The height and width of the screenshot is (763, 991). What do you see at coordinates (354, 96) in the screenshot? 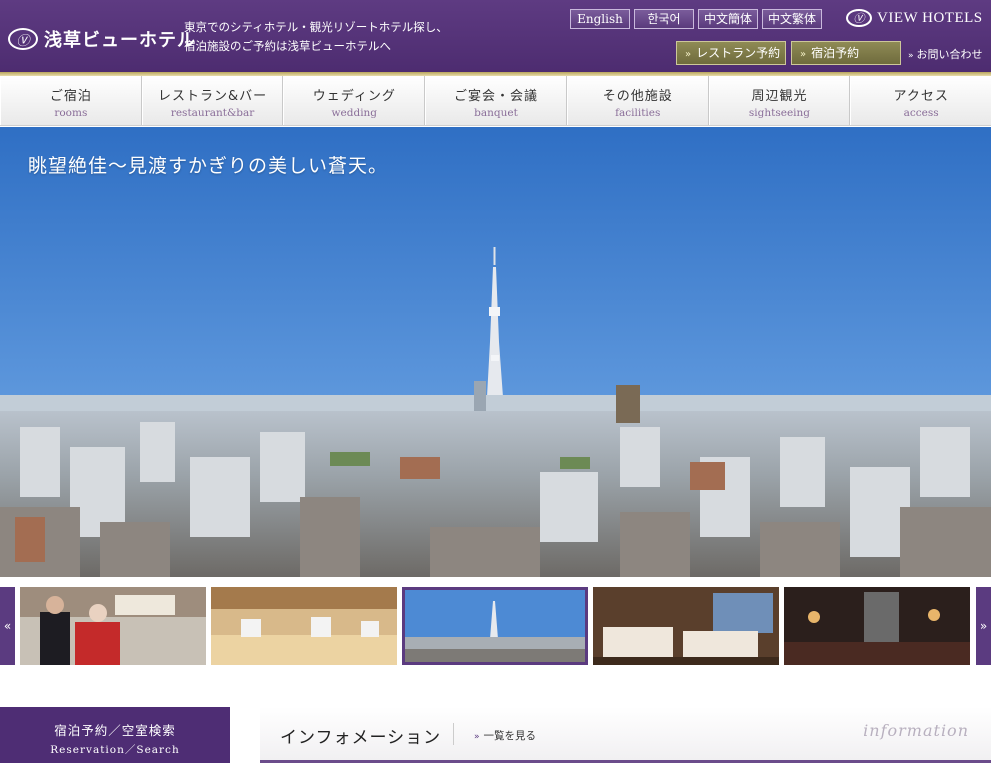
I see `nav-label-jp: ウェディング` at bounding box center [354, 96].